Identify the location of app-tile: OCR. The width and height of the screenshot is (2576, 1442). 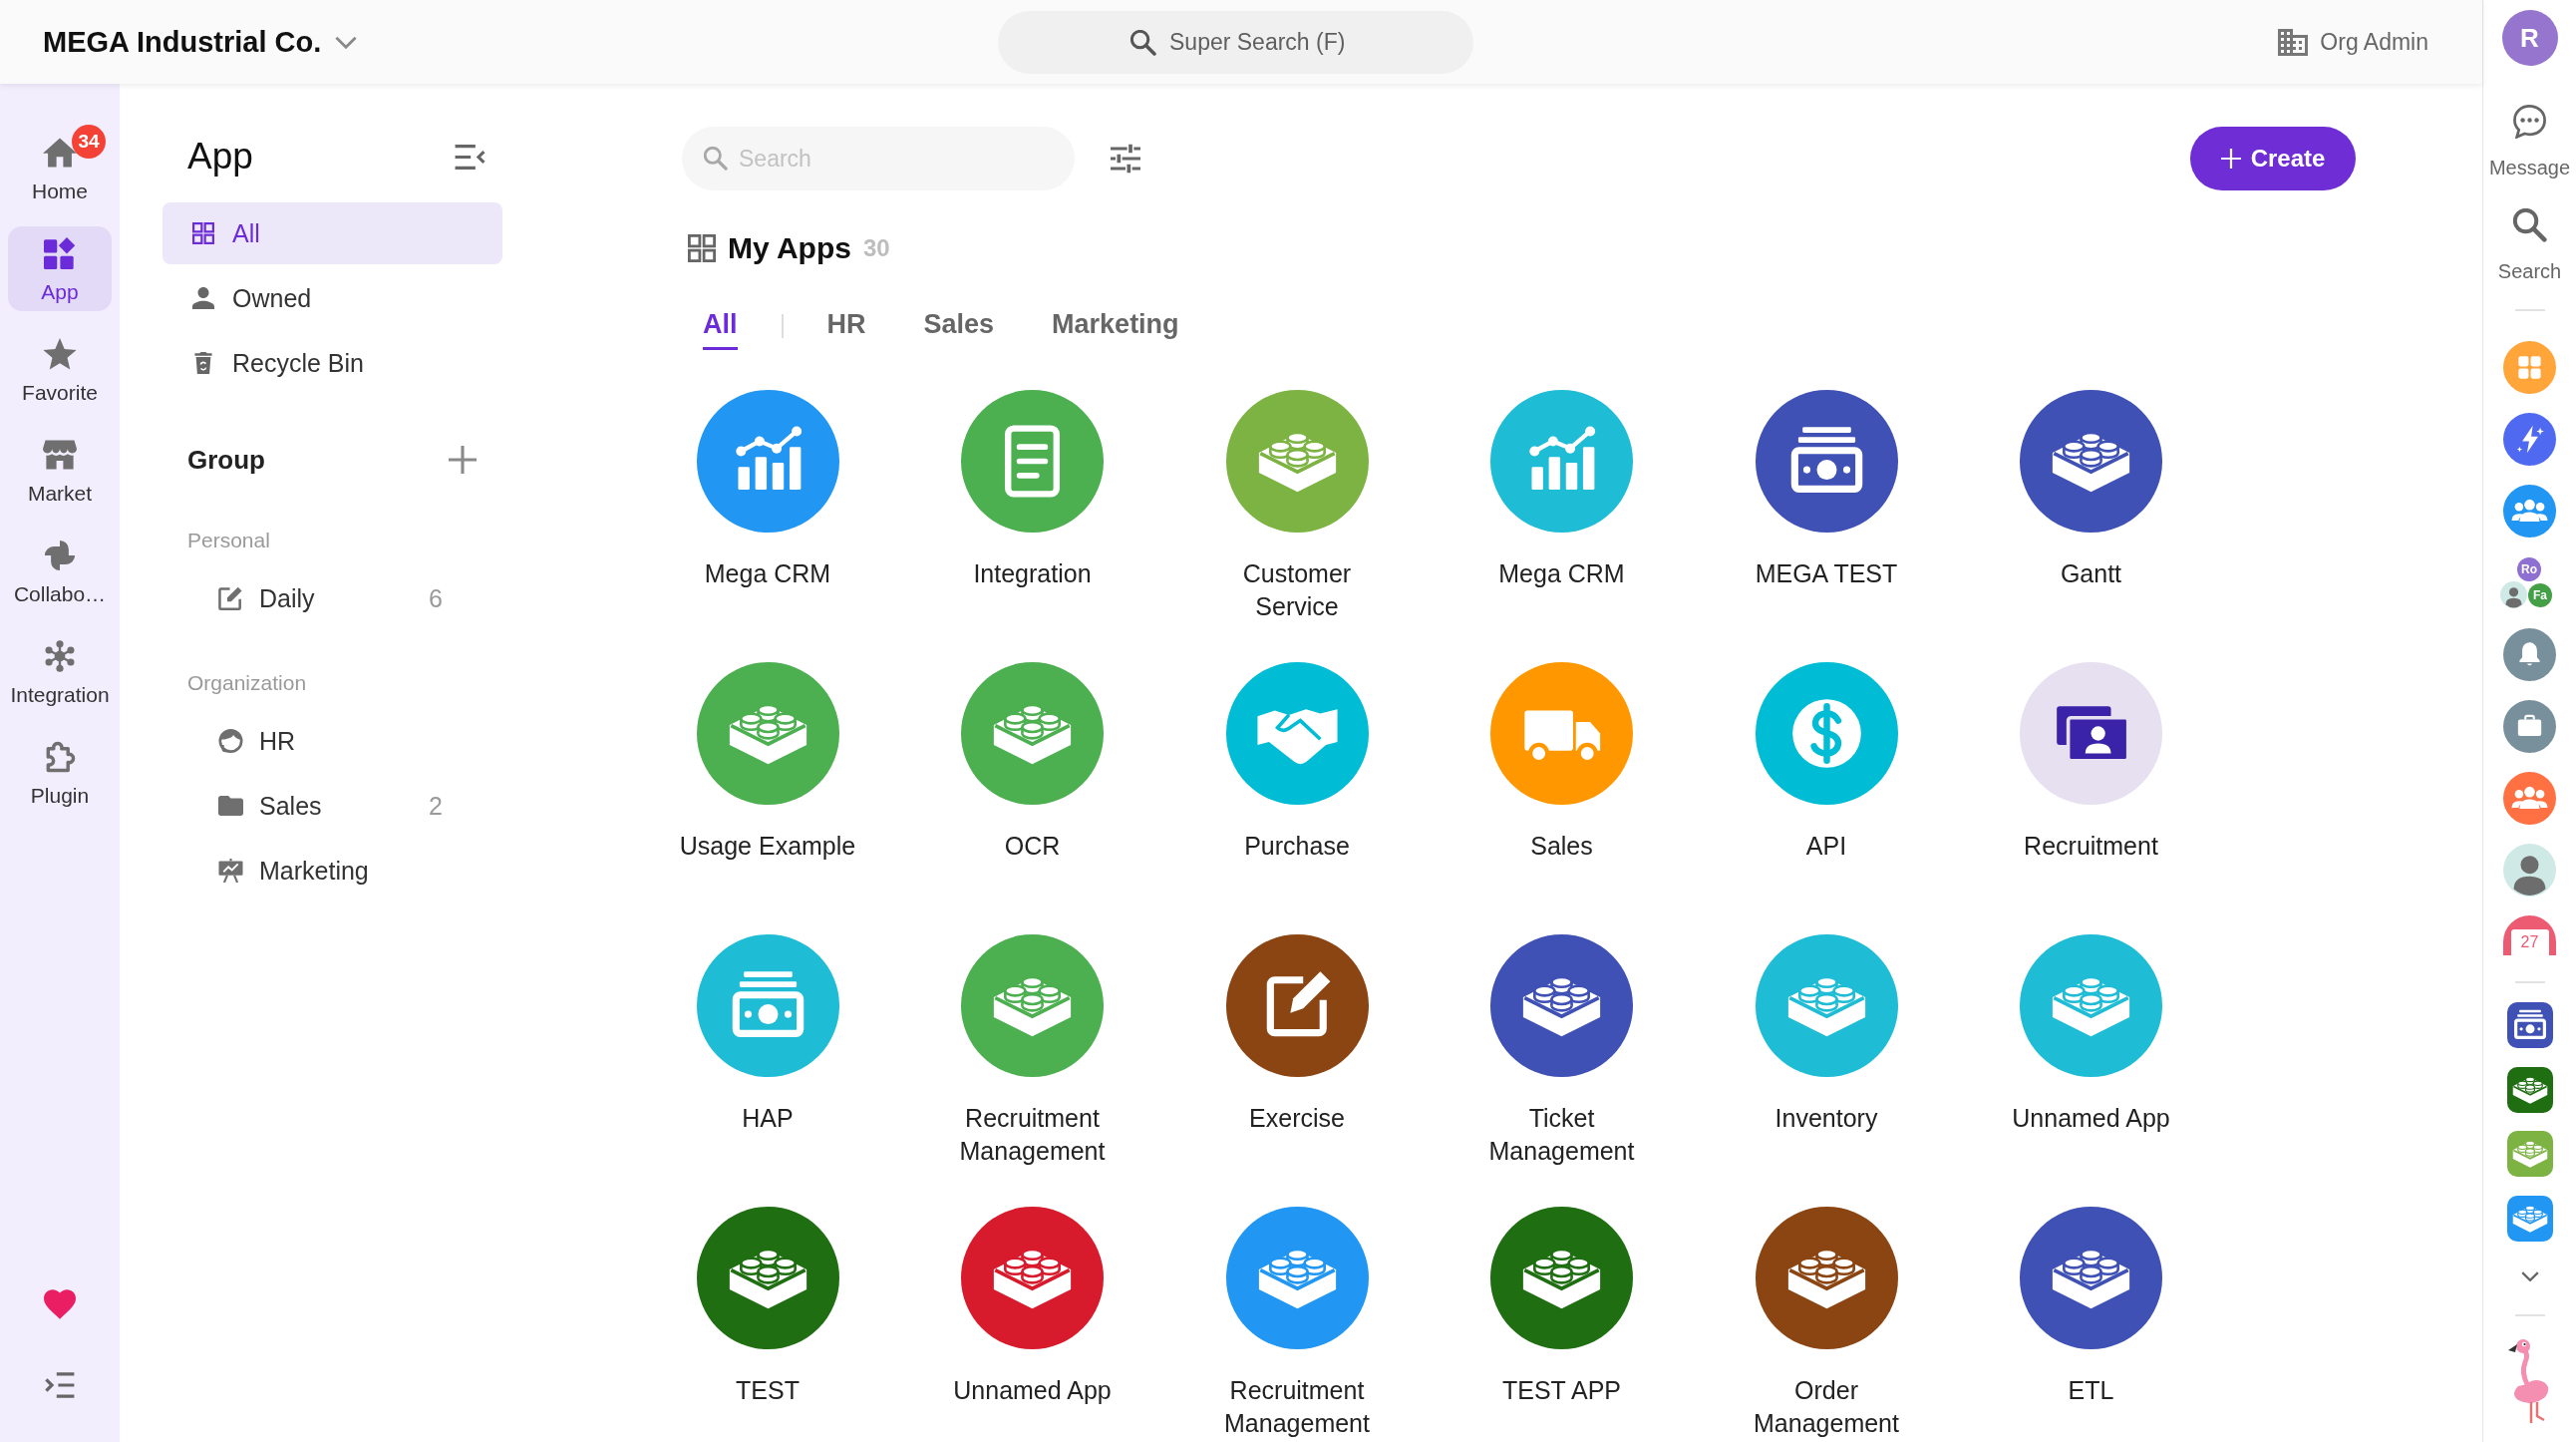
(1032, 779).